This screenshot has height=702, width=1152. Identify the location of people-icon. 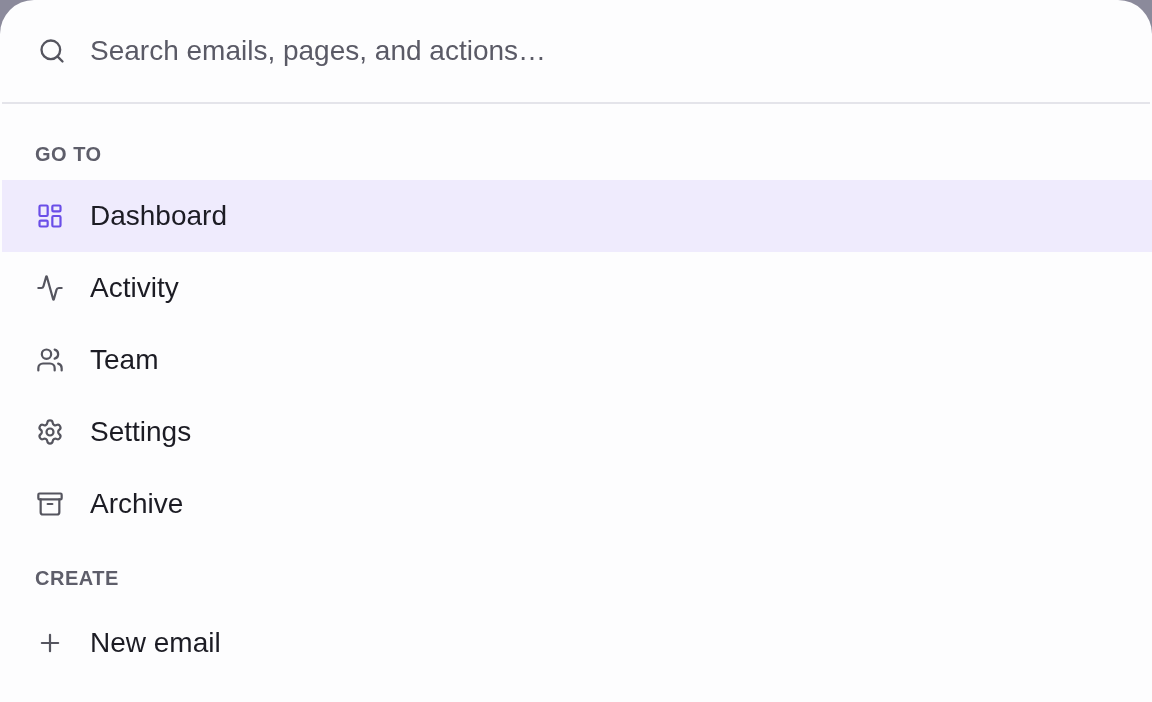
(50, 360).